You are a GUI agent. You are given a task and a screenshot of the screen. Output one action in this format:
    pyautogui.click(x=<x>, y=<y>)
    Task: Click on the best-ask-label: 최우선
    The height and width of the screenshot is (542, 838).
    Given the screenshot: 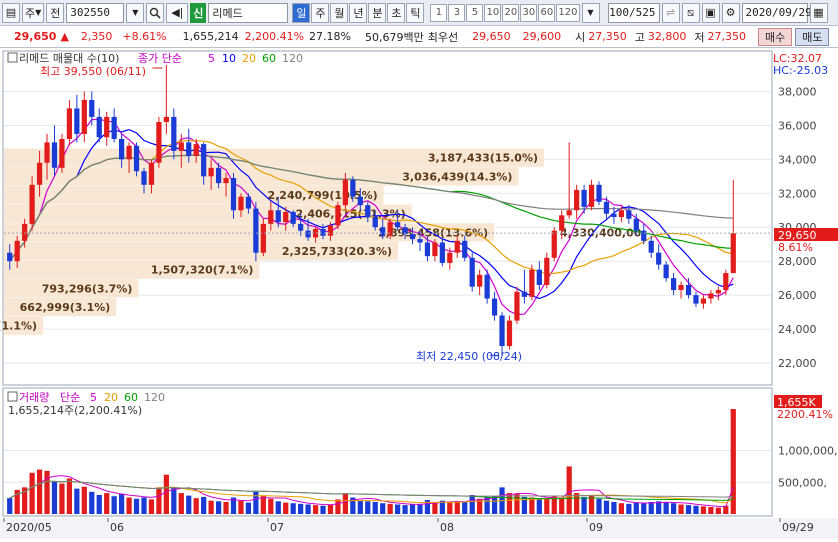 What is the action you would take?
    pyautogui.click(x=443, y=37)
    